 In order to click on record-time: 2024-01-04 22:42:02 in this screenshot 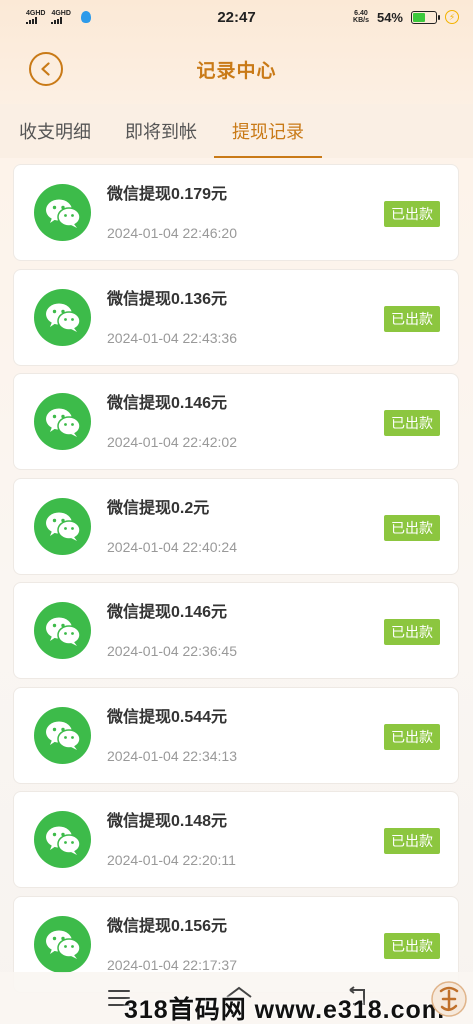, I will do `click(172, 442)`.